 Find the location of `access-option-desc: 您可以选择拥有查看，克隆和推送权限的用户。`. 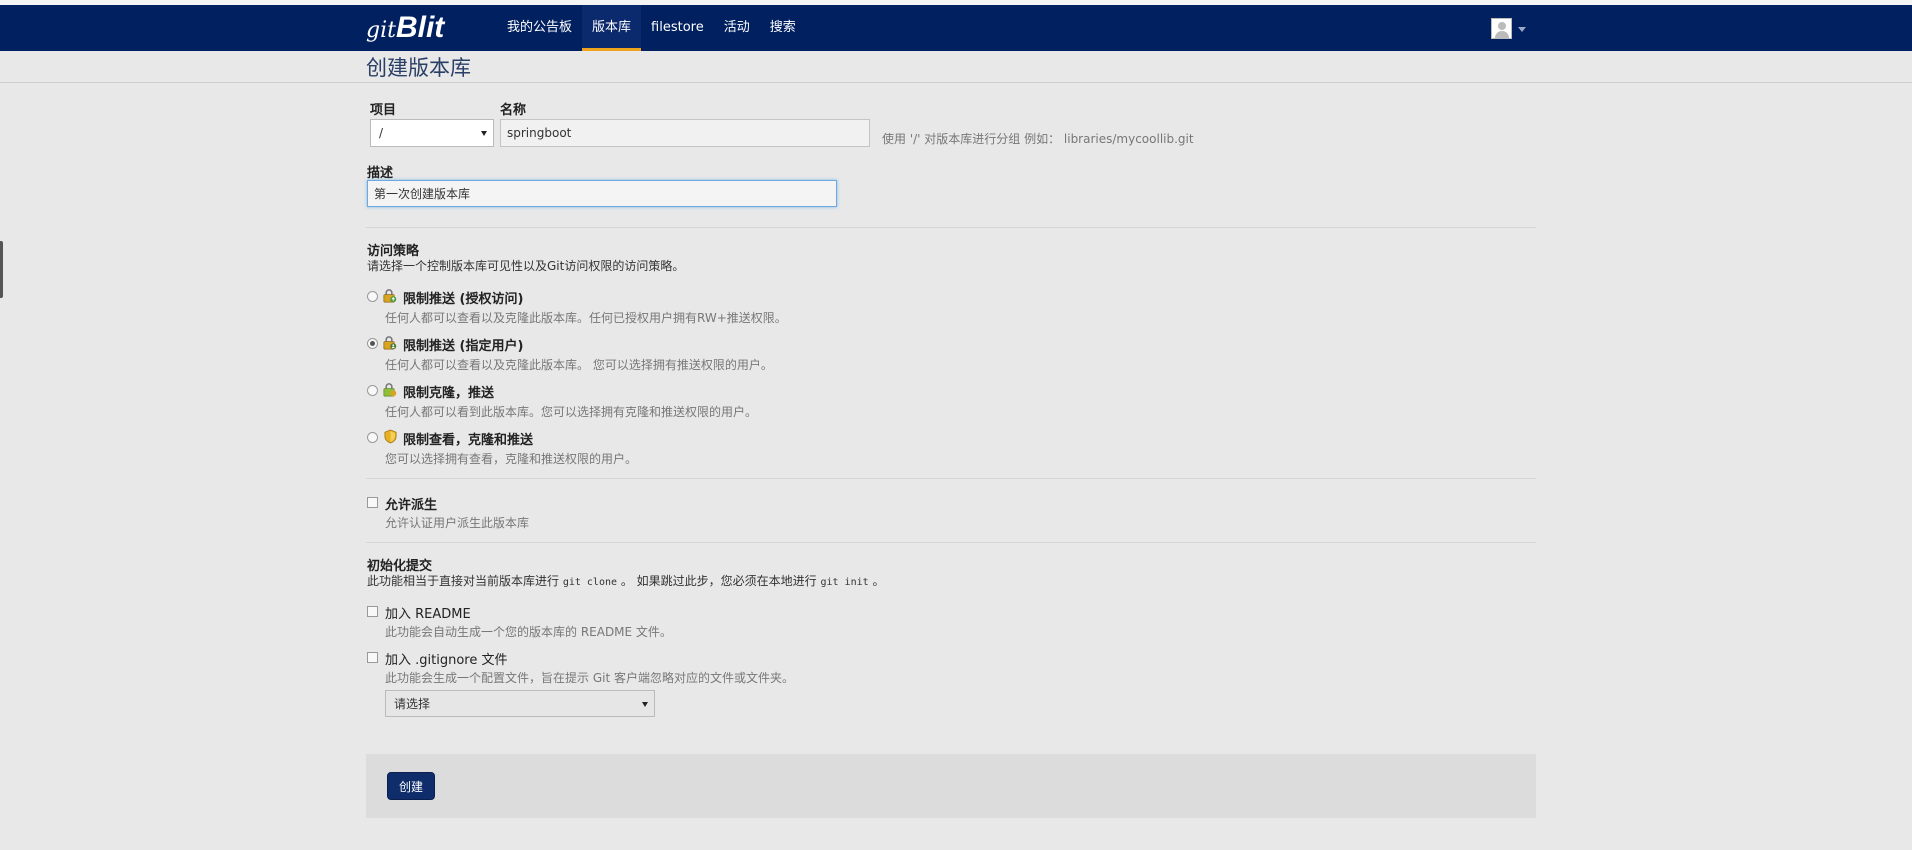

access-option-desc: 您可以选择拥有查看，克隆和推送权限的用户。 is located at coordinates (511, 459).